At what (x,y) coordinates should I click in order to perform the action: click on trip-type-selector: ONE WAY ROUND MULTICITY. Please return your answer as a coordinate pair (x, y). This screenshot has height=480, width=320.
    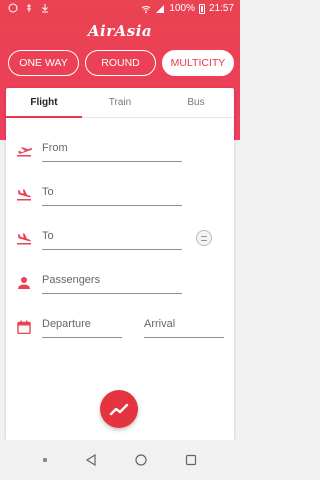
    Looking at the image, I should click on (121, 63).